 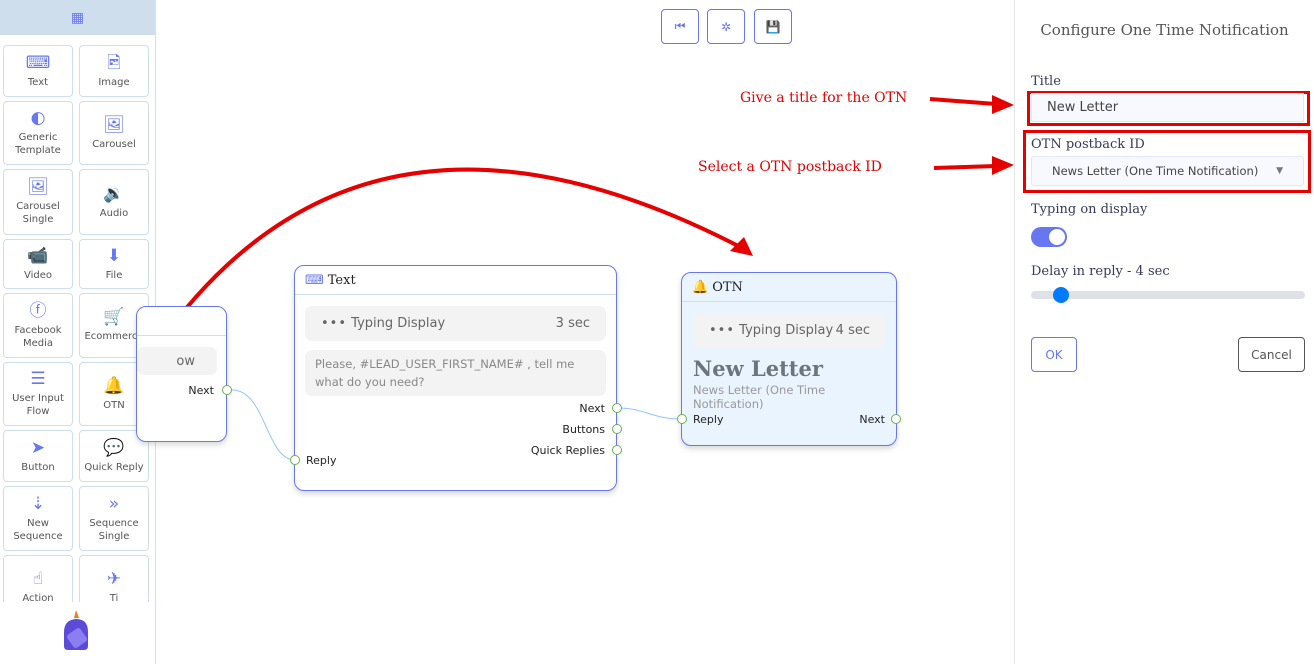 I want to click on palette-item-label: User Input Flow, so click(x=38, y=405).